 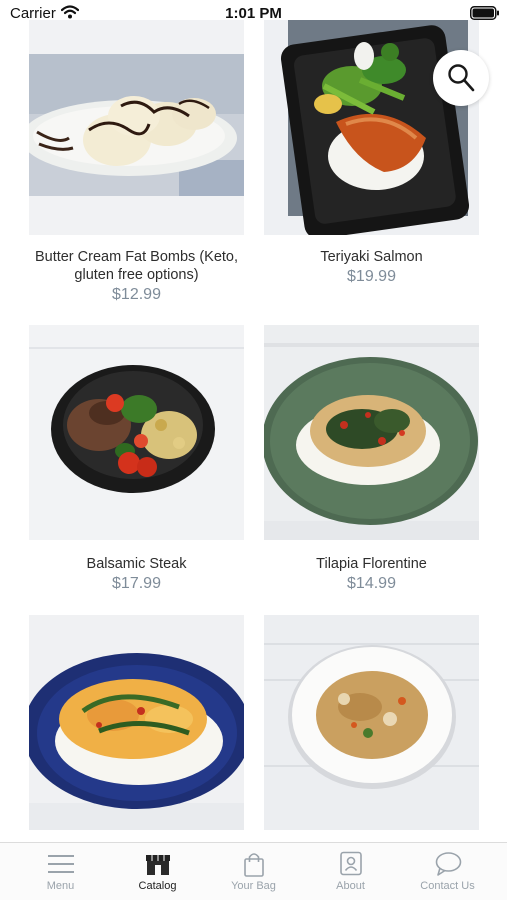 What do you see at coordinates (157, 886) in the screenshot?
I see `tab-label: Catalog` at bounding box center [157, 886].